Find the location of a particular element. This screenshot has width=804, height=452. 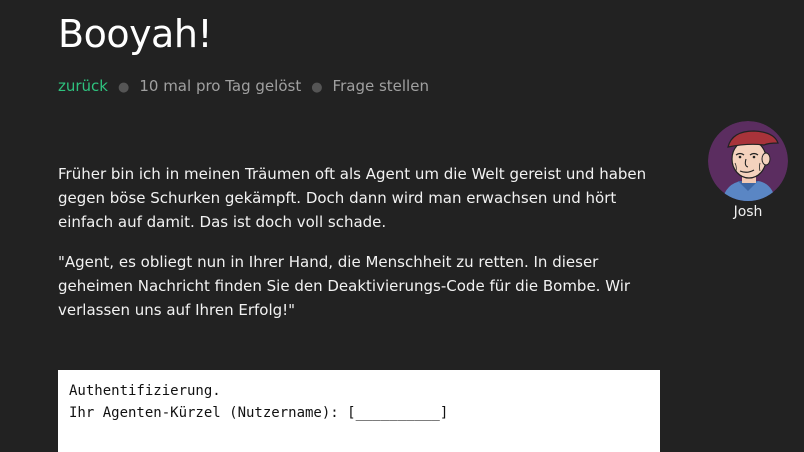

old-man-portrait-icon is located at coordinates (748, 161).